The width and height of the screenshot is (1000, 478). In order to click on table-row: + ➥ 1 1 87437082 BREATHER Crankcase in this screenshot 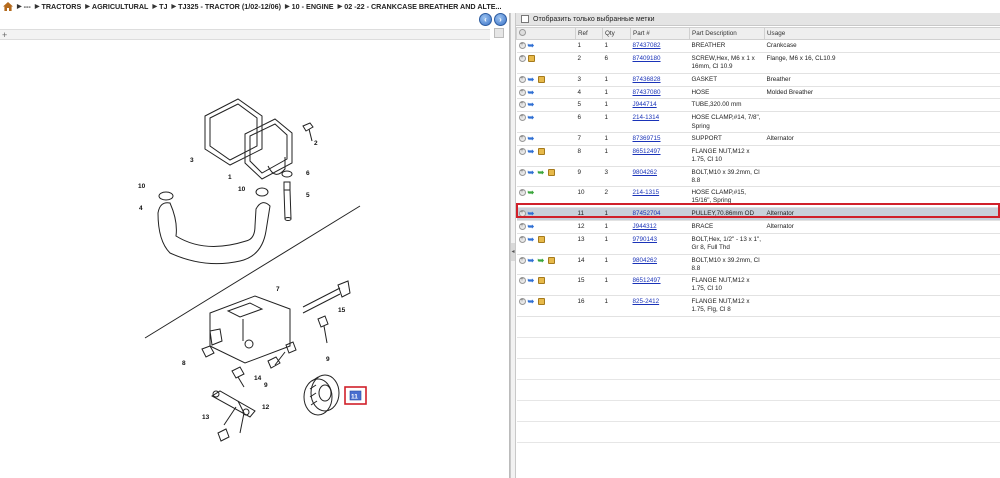, I will do `click(758, 46)`.